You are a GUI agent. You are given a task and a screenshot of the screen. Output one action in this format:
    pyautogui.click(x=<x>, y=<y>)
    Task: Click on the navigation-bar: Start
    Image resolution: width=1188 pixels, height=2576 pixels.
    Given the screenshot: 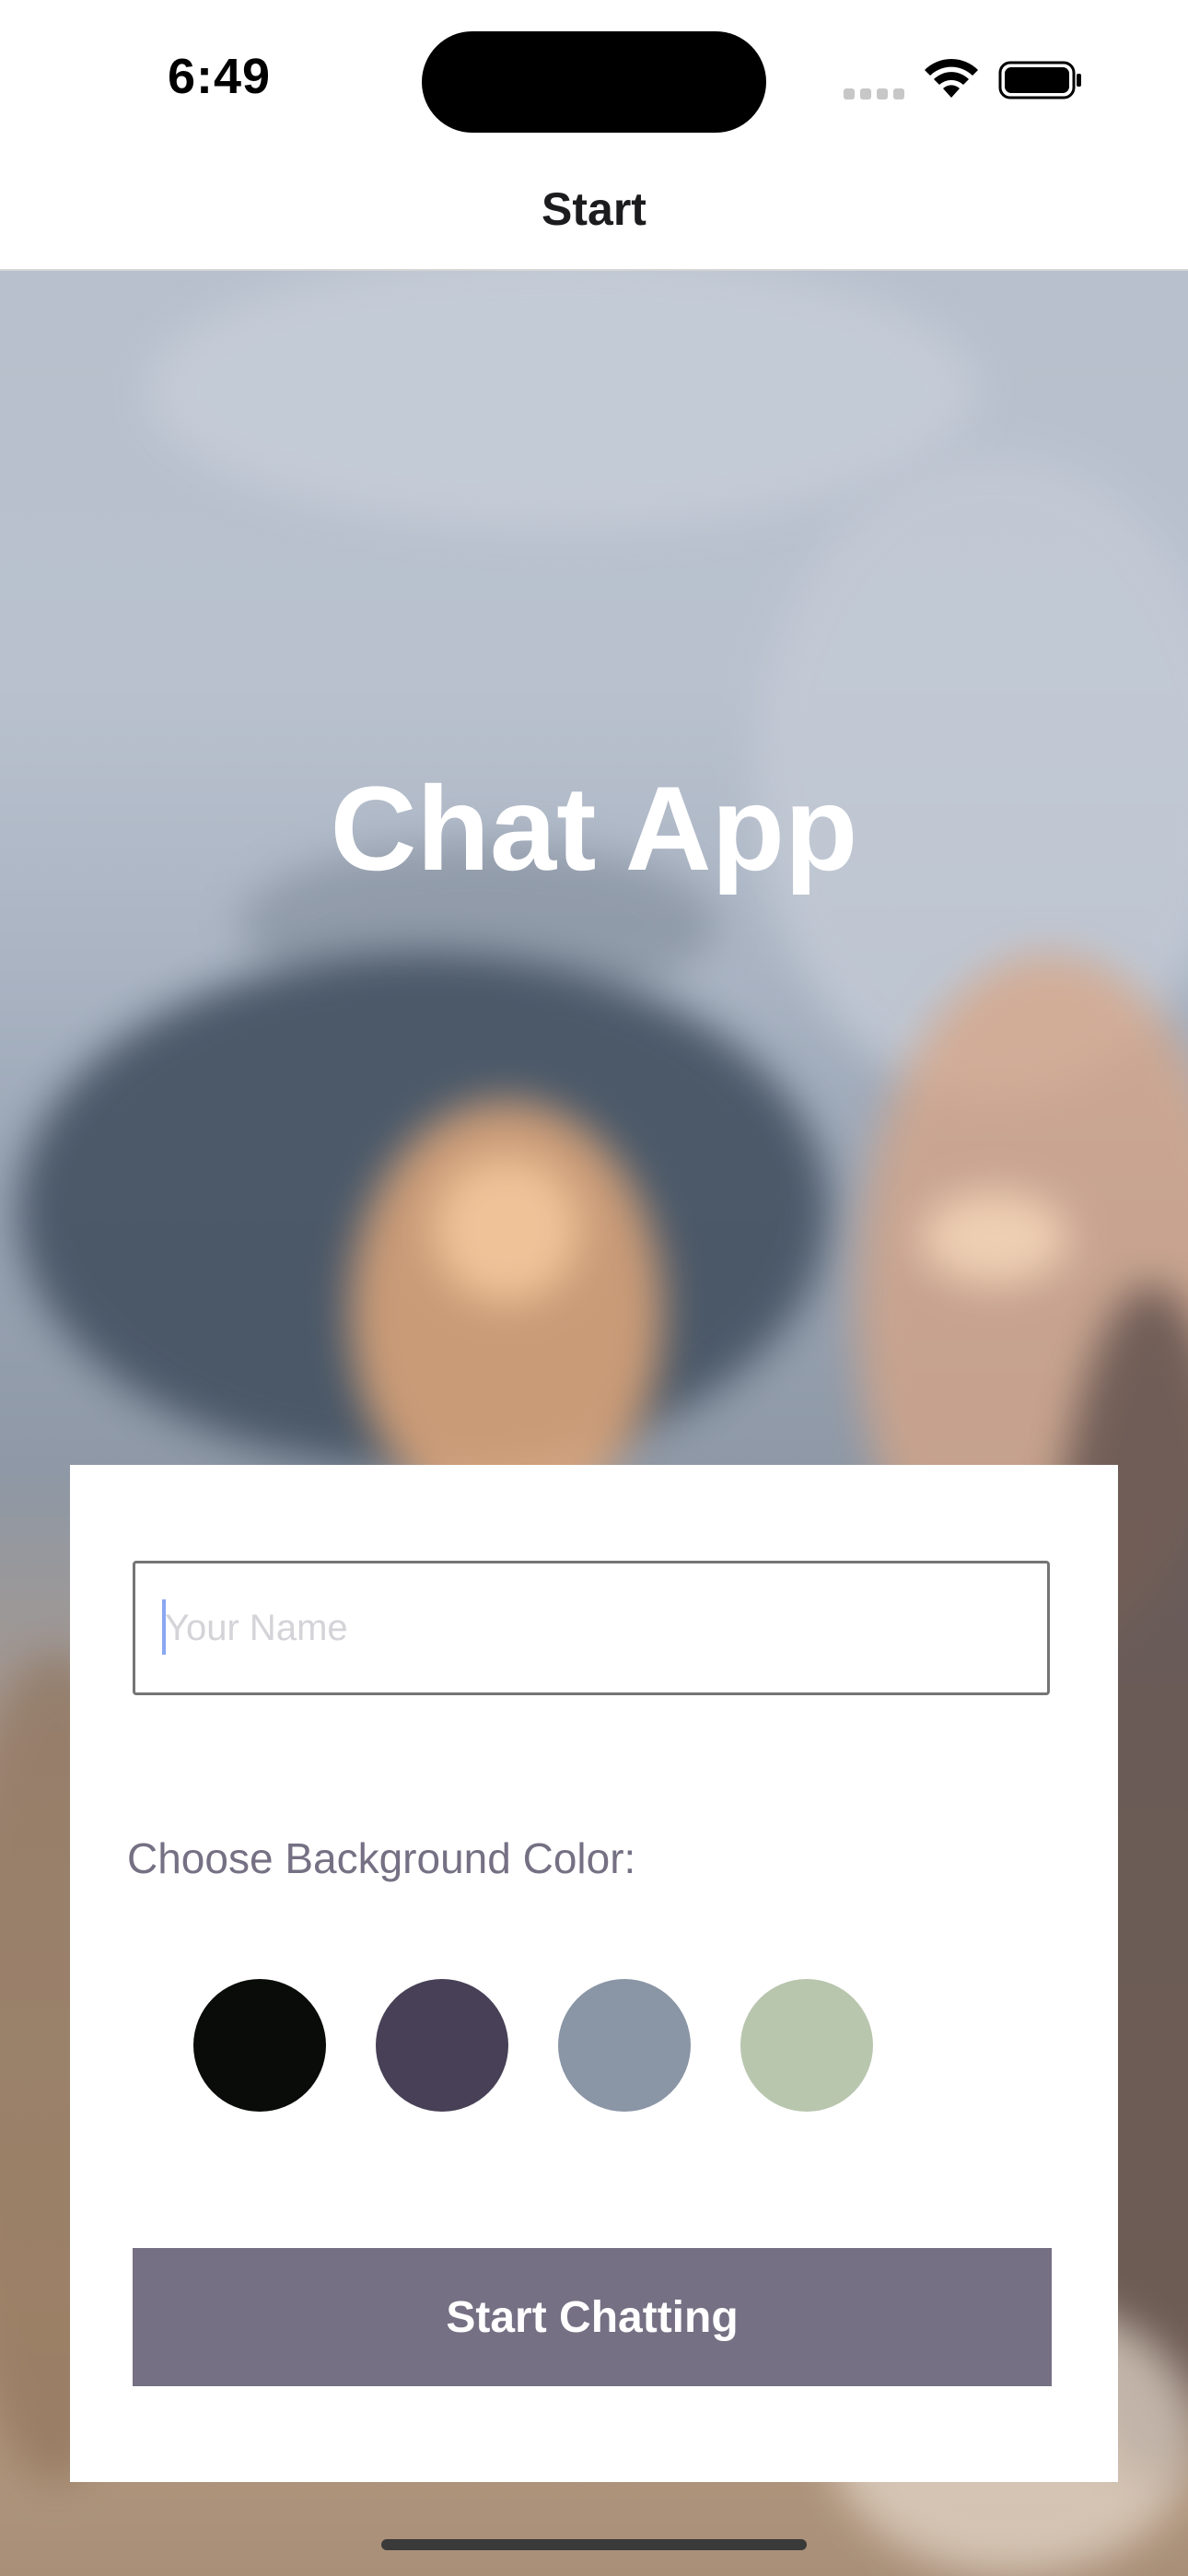 What is the action you would take?
    pyautogui.click(x=594, y=214)
    